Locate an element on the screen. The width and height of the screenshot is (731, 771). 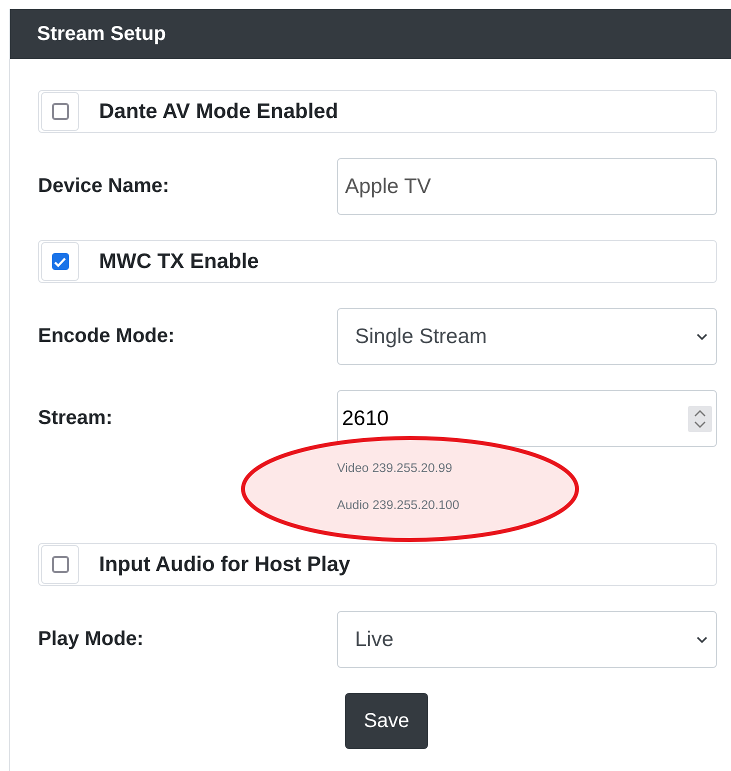
checkbox-label: Dante AV Mode Enabled is located at coordinates (218, 112).